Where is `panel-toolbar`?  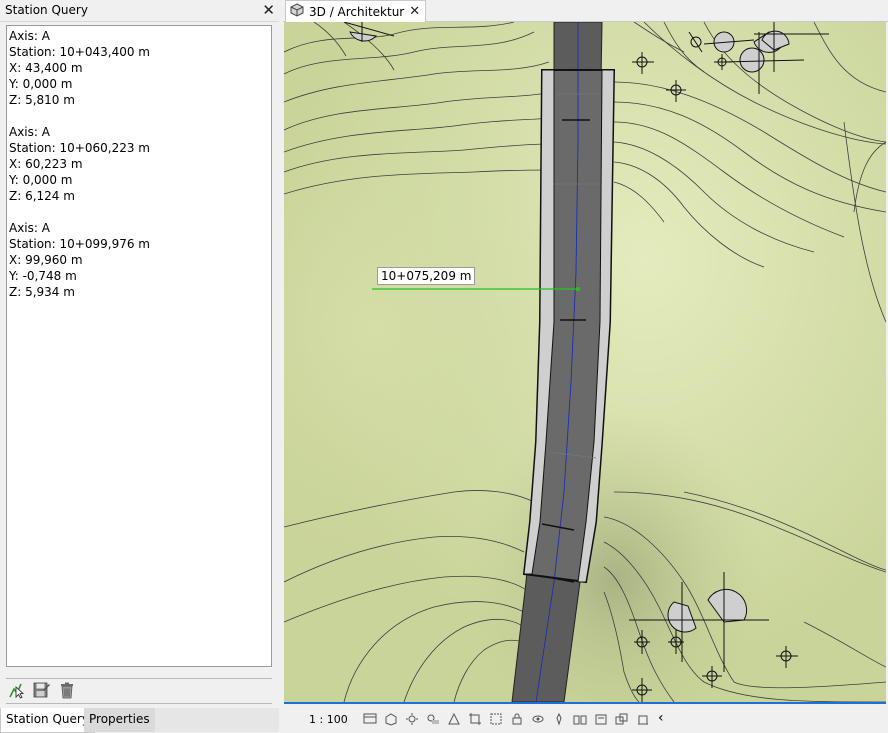
panel-toolbar is located at coordinates (139, 691).